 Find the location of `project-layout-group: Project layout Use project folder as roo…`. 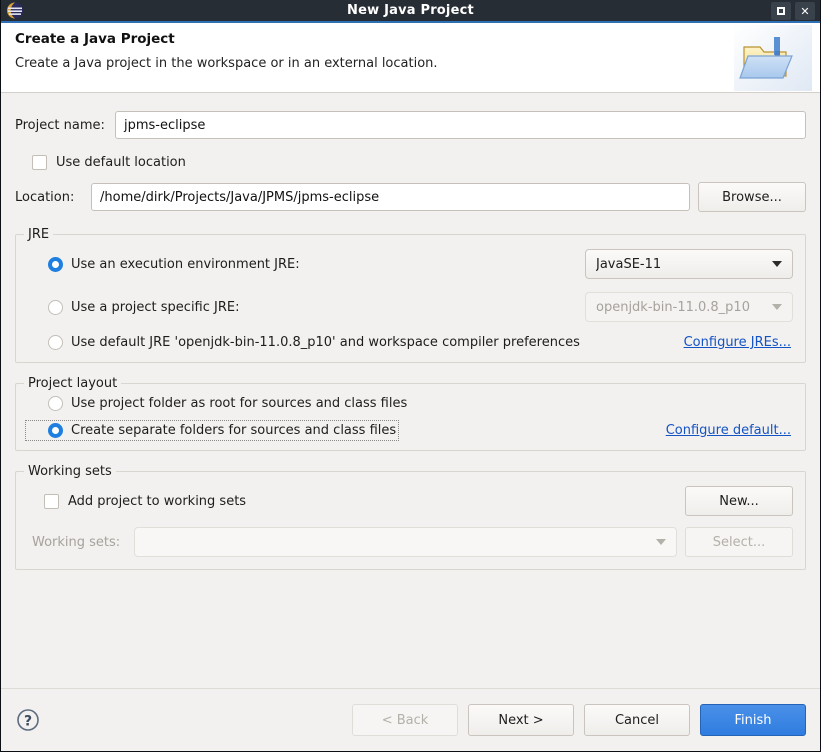

project-layout-group: Project layout Use project folder as roo… is located at coordinates (410, 413).